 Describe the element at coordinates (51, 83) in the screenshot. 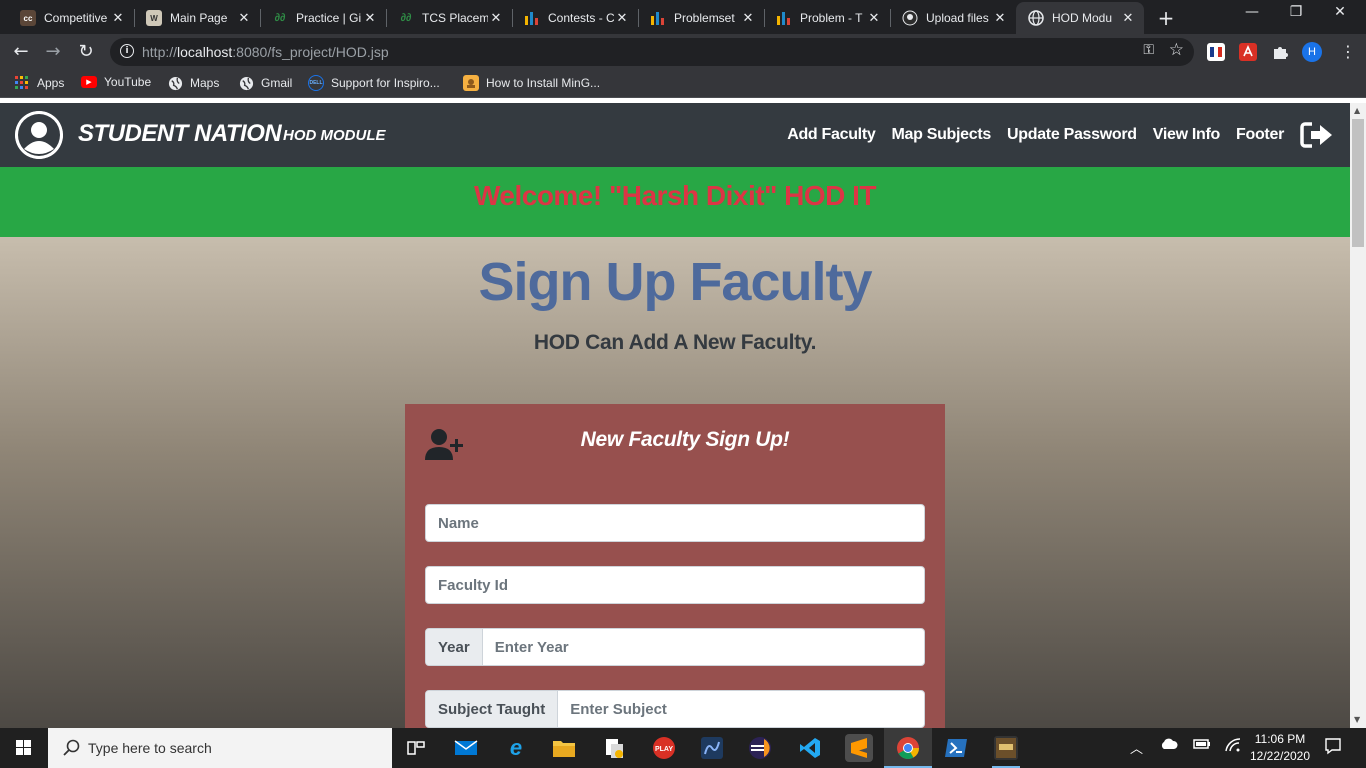

I see `bookmark-label: Apps` at that location.